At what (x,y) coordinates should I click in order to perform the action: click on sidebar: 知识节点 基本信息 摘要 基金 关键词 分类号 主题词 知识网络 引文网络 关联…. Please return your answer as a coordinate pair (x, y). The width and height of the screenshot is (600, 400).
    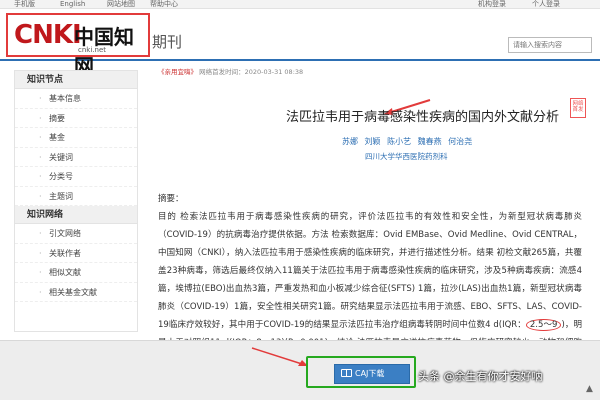
    Looking at the image, I should click on (76, 201).